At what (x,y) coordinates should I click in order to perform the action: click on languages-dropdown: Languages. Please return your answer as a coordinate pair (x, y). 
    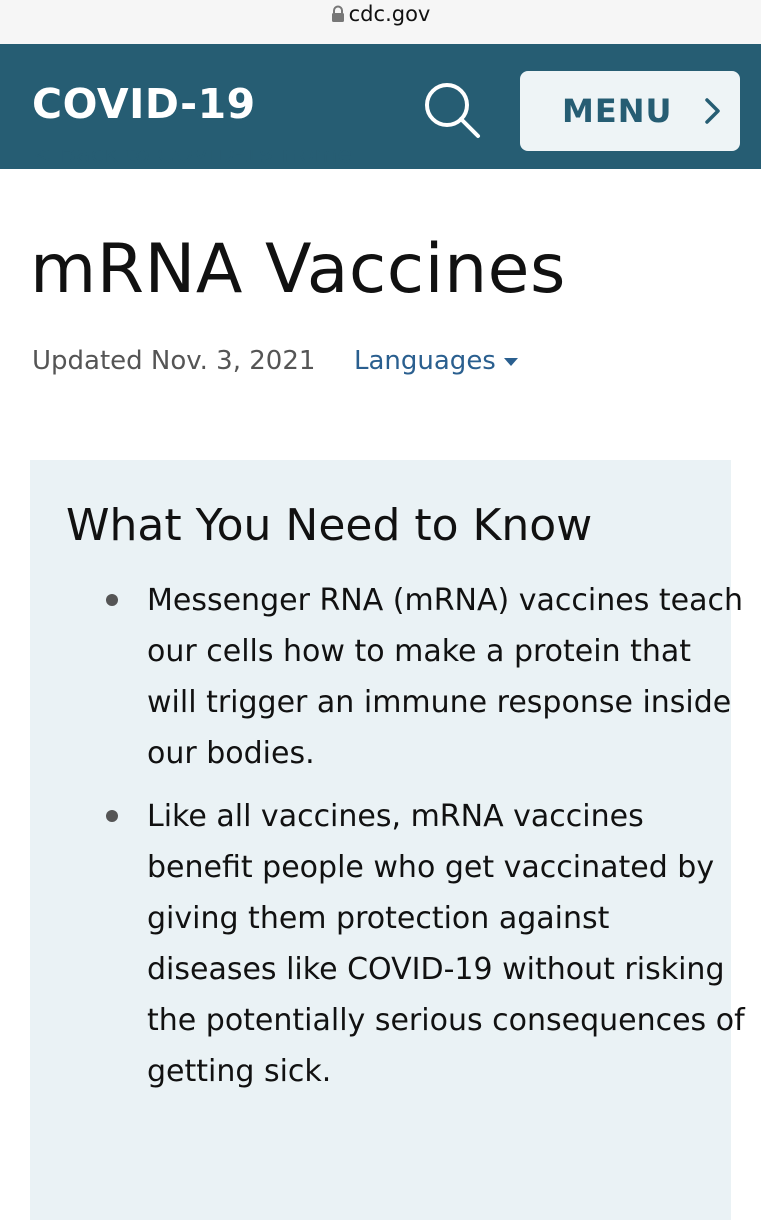
    Looking at the image, I should click on (436, 361).